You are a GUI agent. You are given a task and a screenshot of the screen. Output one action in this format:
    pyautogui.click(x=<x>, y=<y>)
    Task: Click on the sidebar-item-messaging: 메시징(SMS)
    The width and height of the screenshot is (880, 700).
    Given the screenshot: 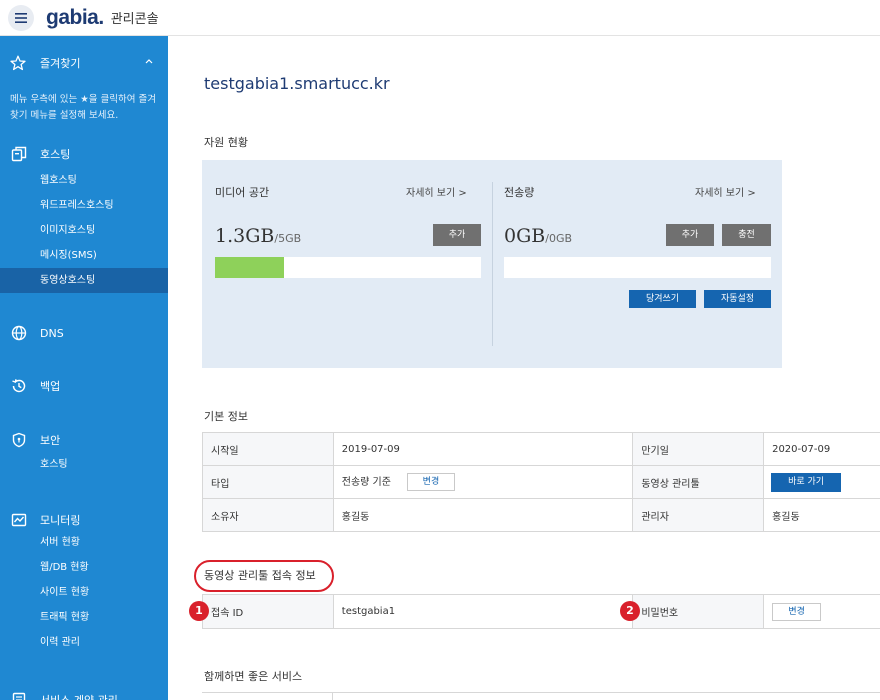 What is the action you would take?
    pyautogui.click(x=84, y=255)
    